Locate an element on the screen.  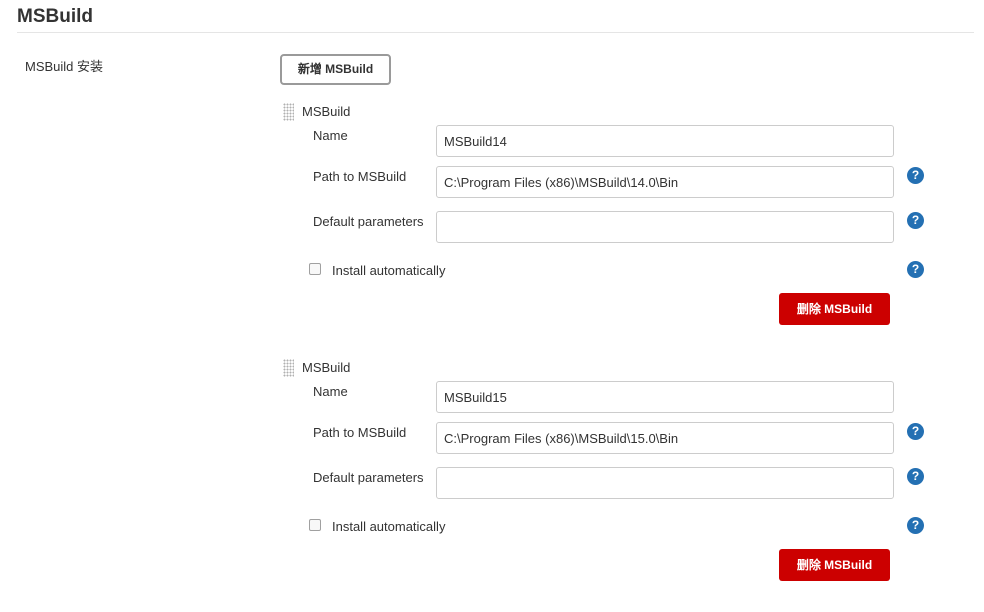
section-divider is located at coordinates (495, 32).